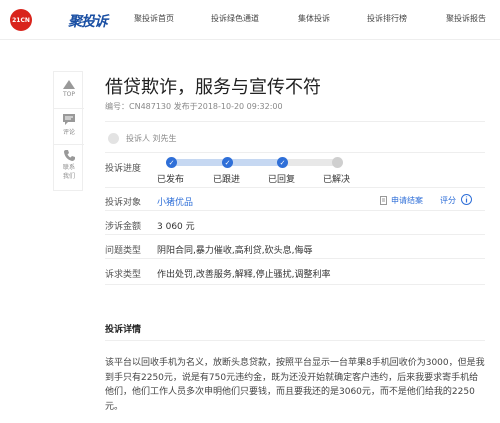 This screenshot has height=423, width=500. Describe the element at coordinates (21, 20) in the screenshot. I see `site-logo: 21CN` at that location.